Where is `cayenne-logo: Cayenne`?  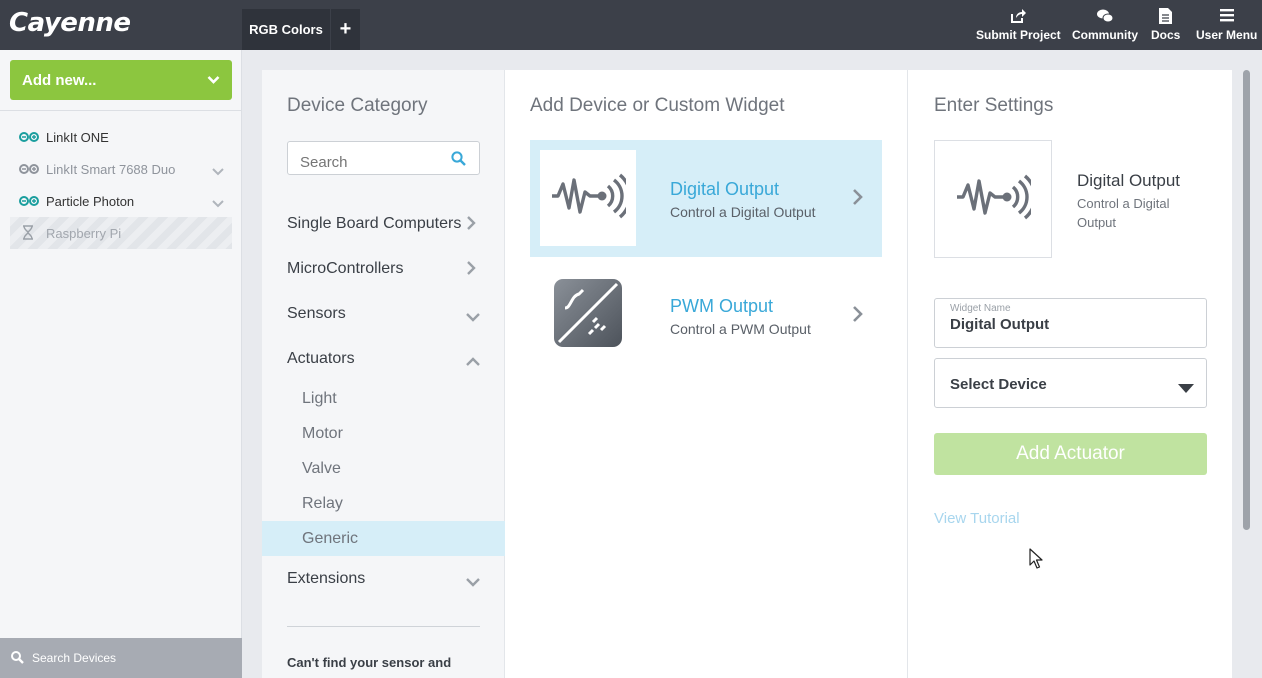
cayenne-logo: Cayenne is located at coordinates (70, 23).